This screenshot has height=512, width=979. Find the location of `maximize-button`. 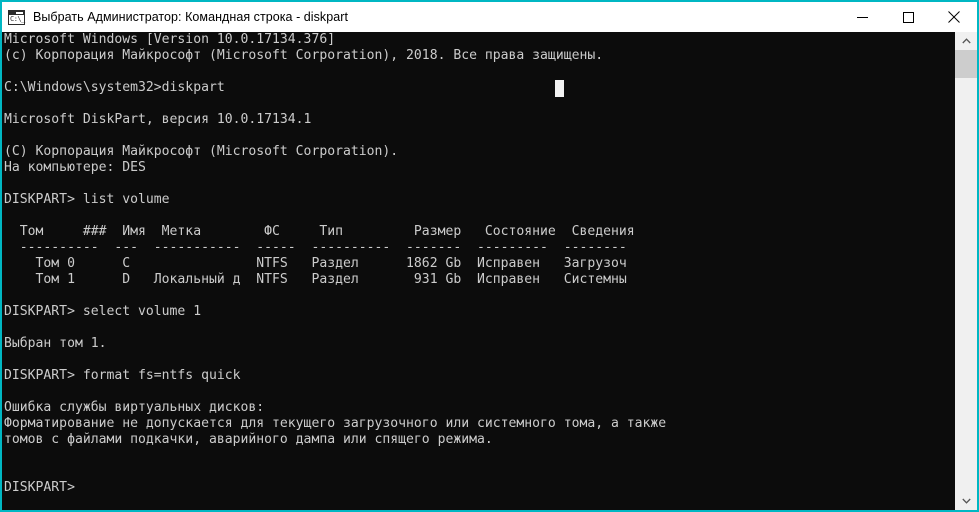

maximize-button is located at coordinates (908, 17).